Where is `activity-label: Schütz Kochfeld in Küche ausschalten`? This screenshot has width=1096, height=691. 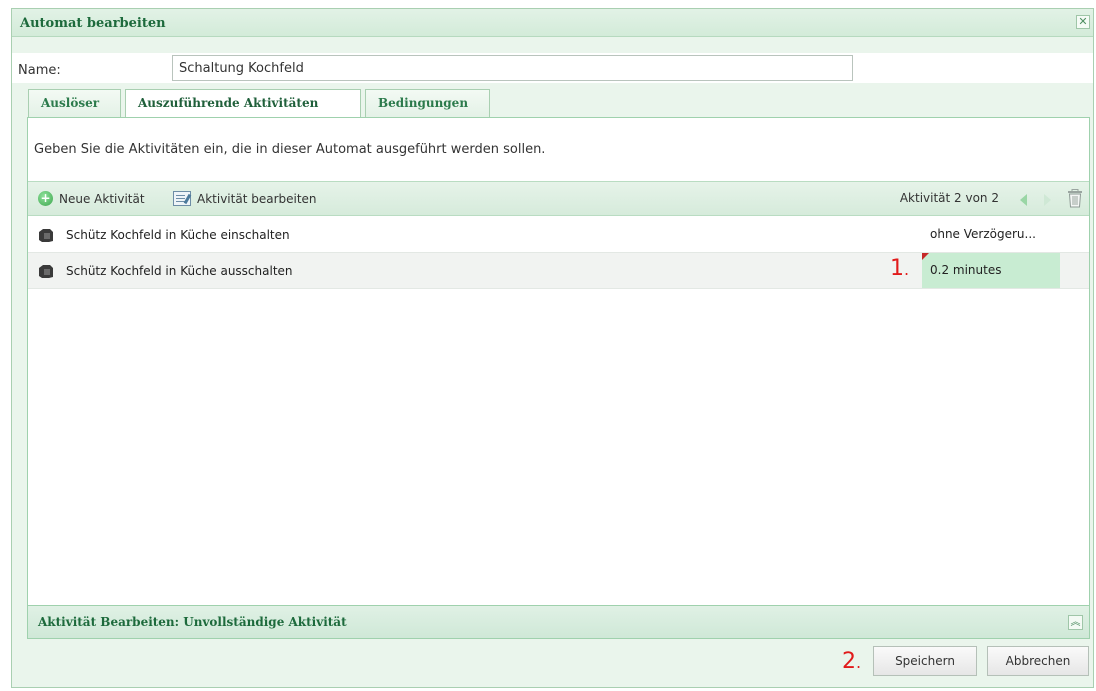
activity-label: Schütz Kochfeld in Küche ausschalten is located at coordinates (179, 271).